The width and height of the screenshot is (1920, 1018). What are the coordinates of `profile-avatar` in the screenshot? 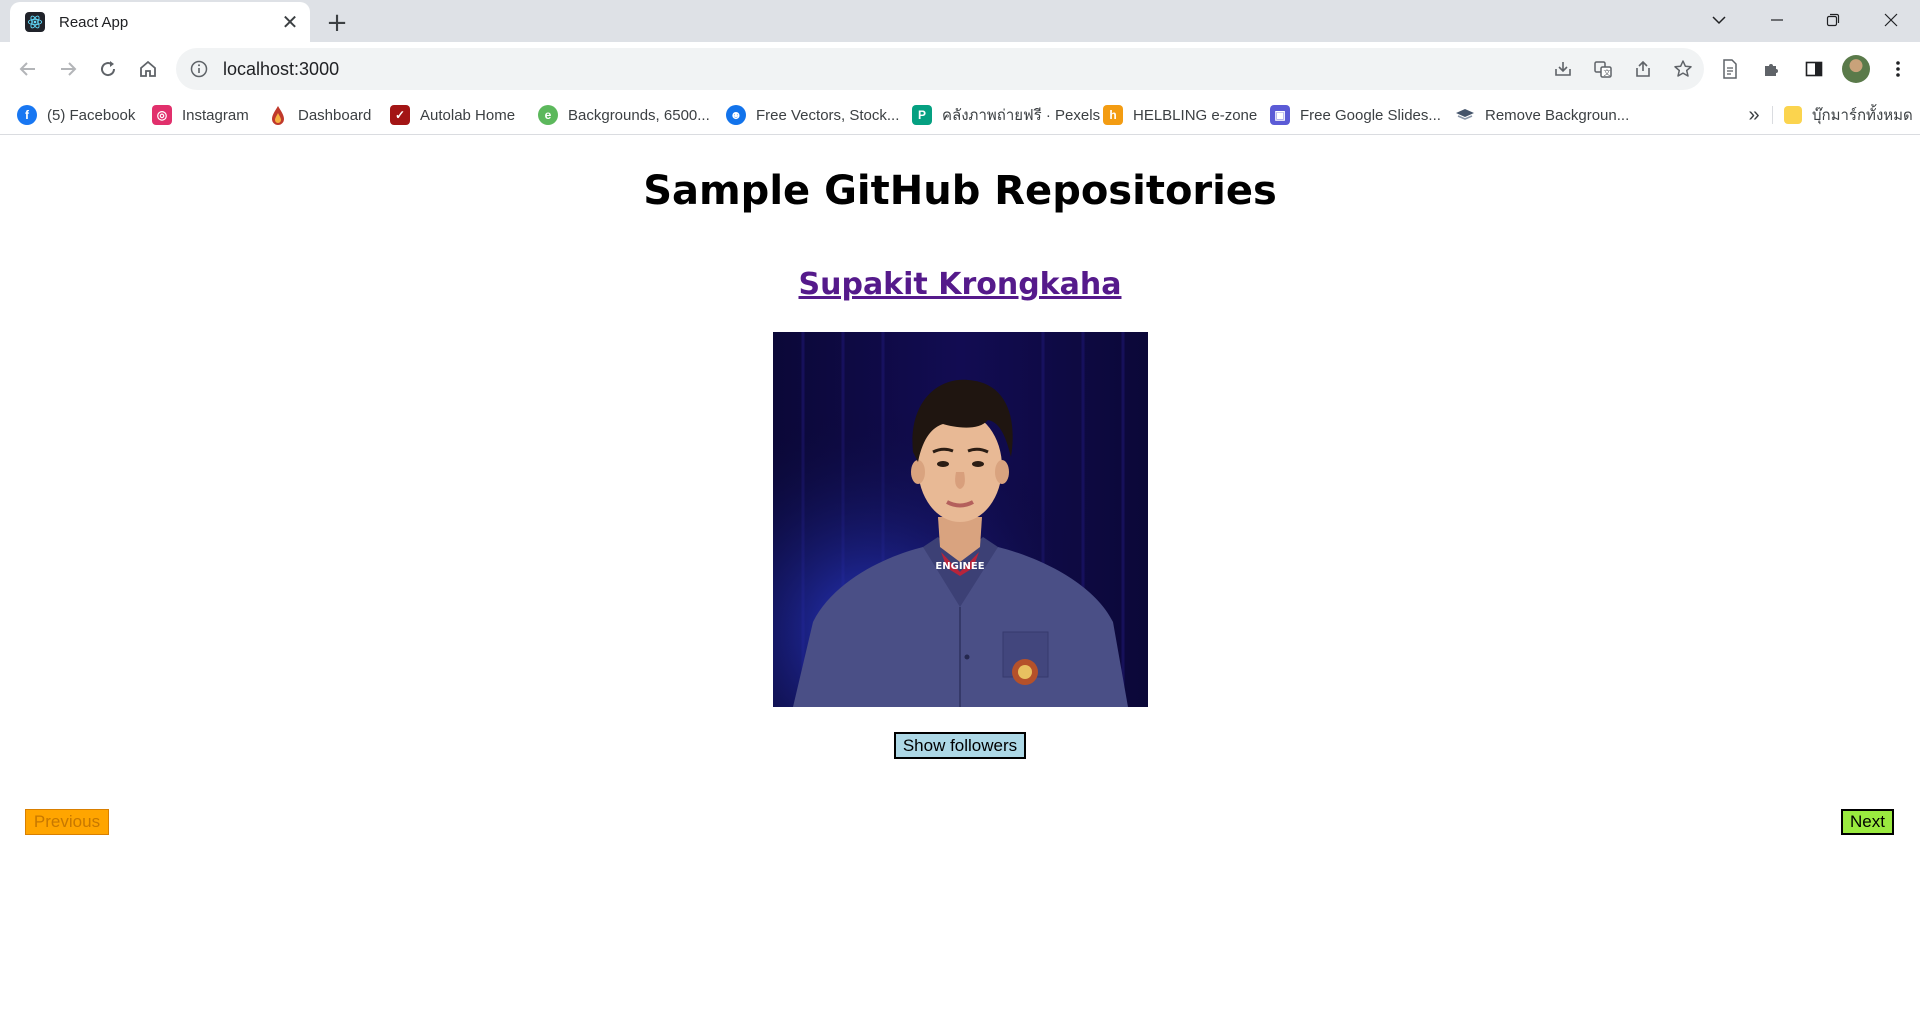 It's located at (1856, 69).